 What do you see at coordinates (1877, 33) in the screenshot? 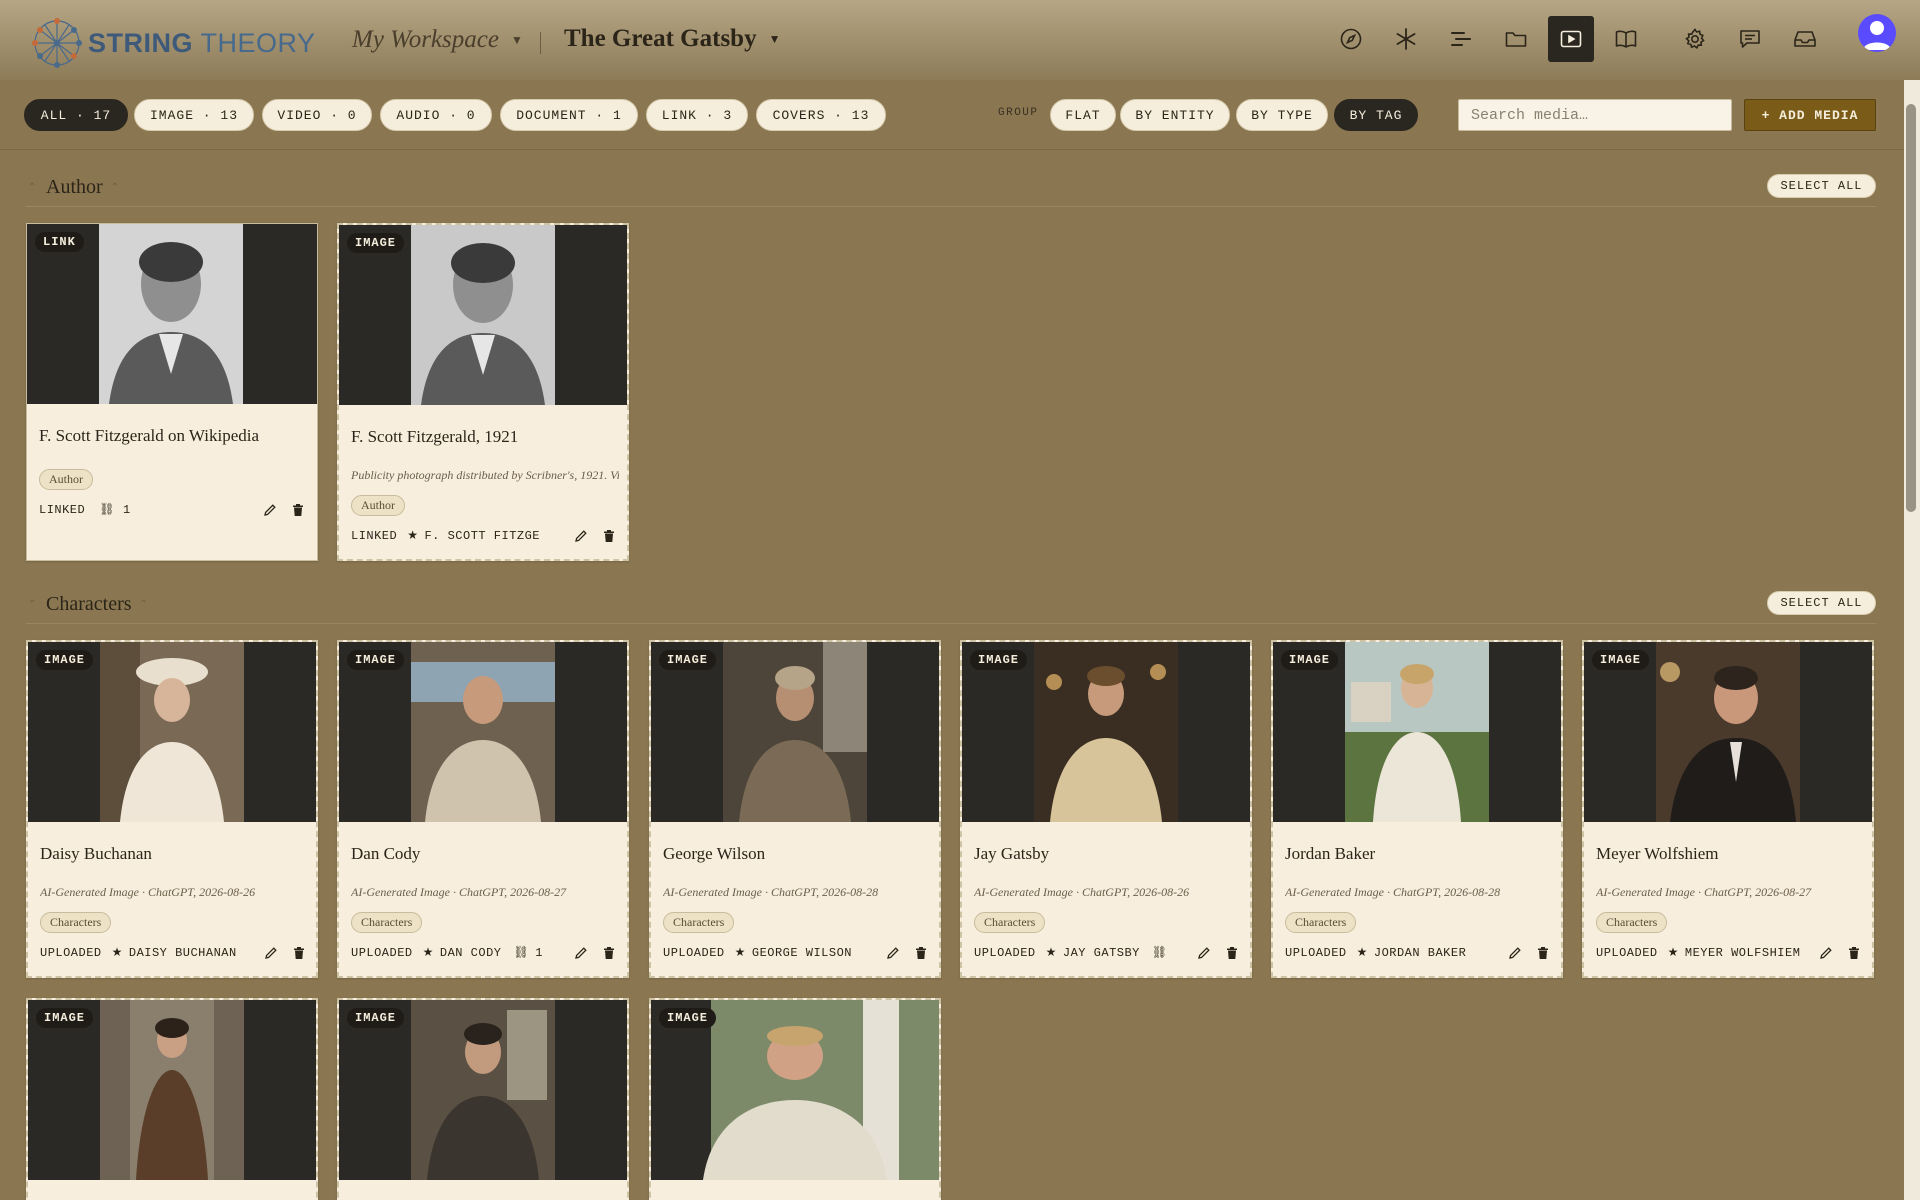
I see `user-avatar` at bounding box center [1877, 33].